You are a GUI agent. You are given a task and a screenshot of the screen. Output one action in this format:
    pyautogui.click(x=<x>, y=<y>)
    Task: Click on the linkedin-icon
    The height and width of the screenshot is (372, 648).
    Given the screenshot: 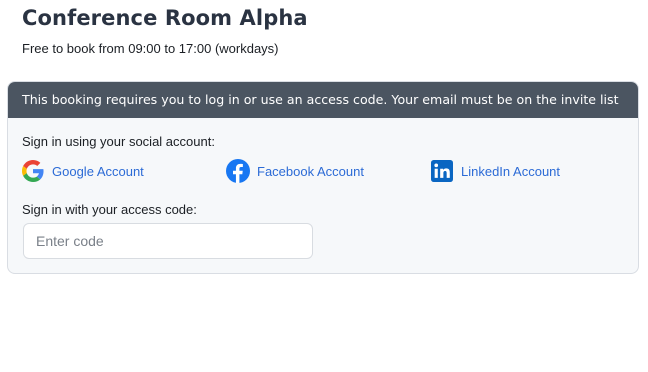 What is the action you would take?
    pyautogui.click(x=442, y=171)
    